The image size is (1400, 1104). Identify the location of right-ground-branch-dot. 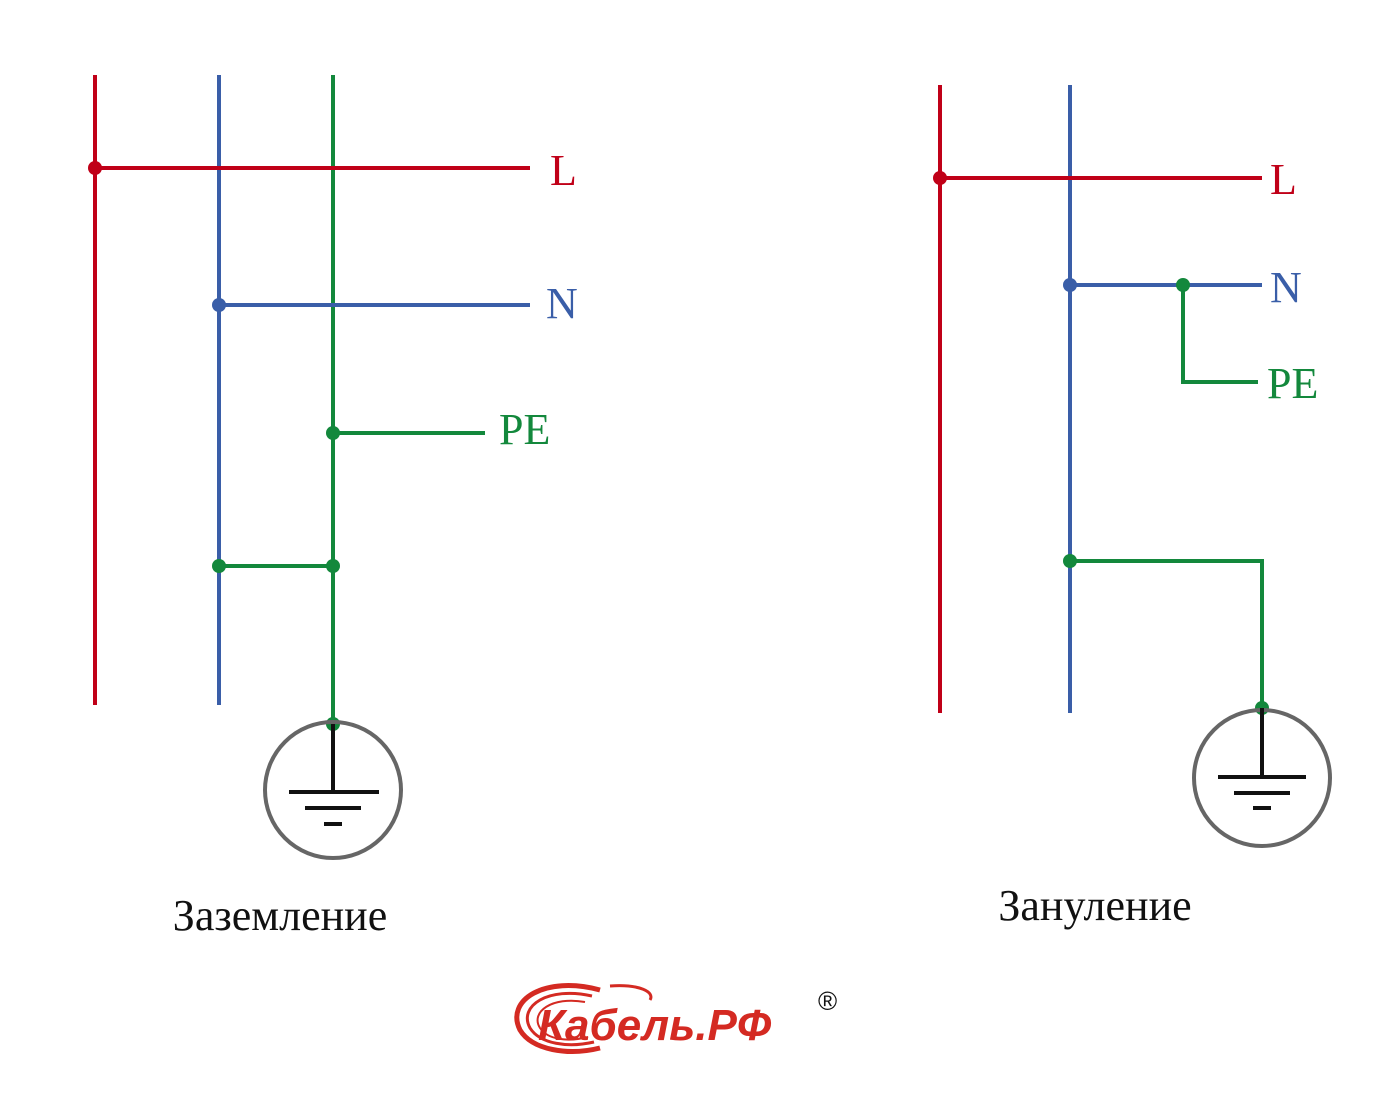
(1070, 561).